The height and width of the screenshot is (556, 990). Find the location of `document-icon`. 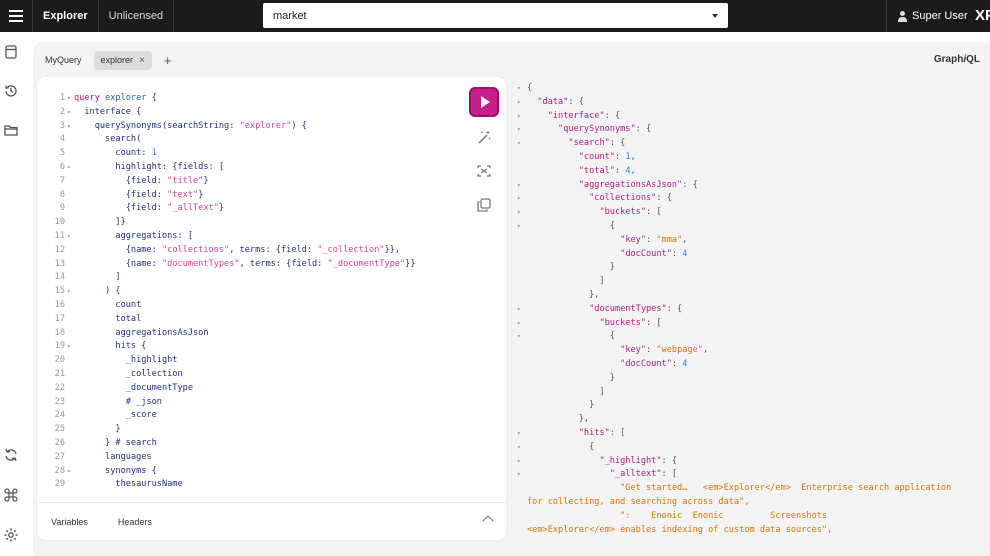

document-icon is located at coordinates (11, 52).